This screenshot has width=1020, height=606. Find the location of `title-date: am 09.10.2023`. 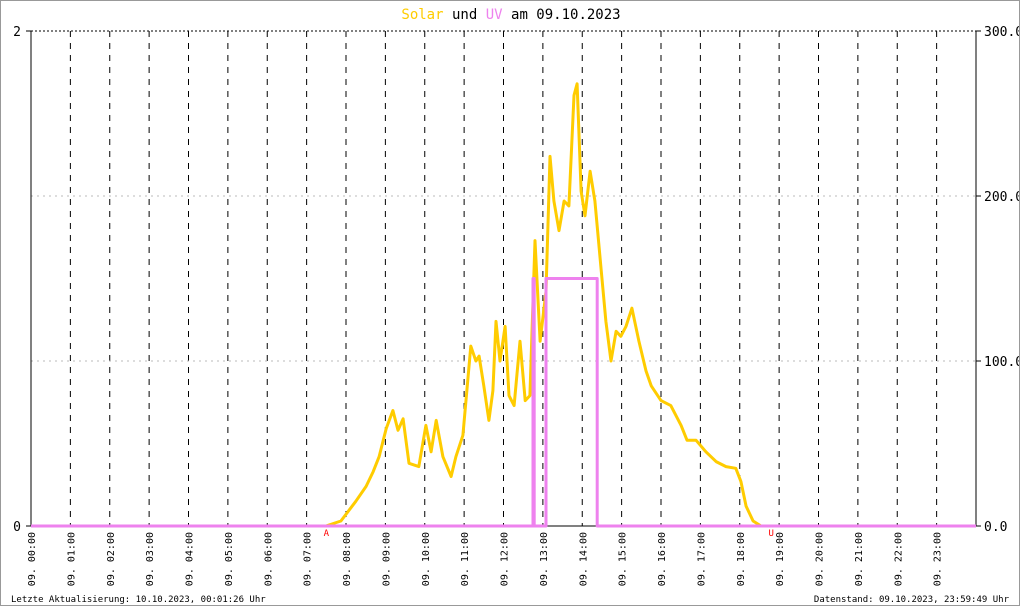

title-date: am 09.10.2023 is located at coordinates (566, 15).